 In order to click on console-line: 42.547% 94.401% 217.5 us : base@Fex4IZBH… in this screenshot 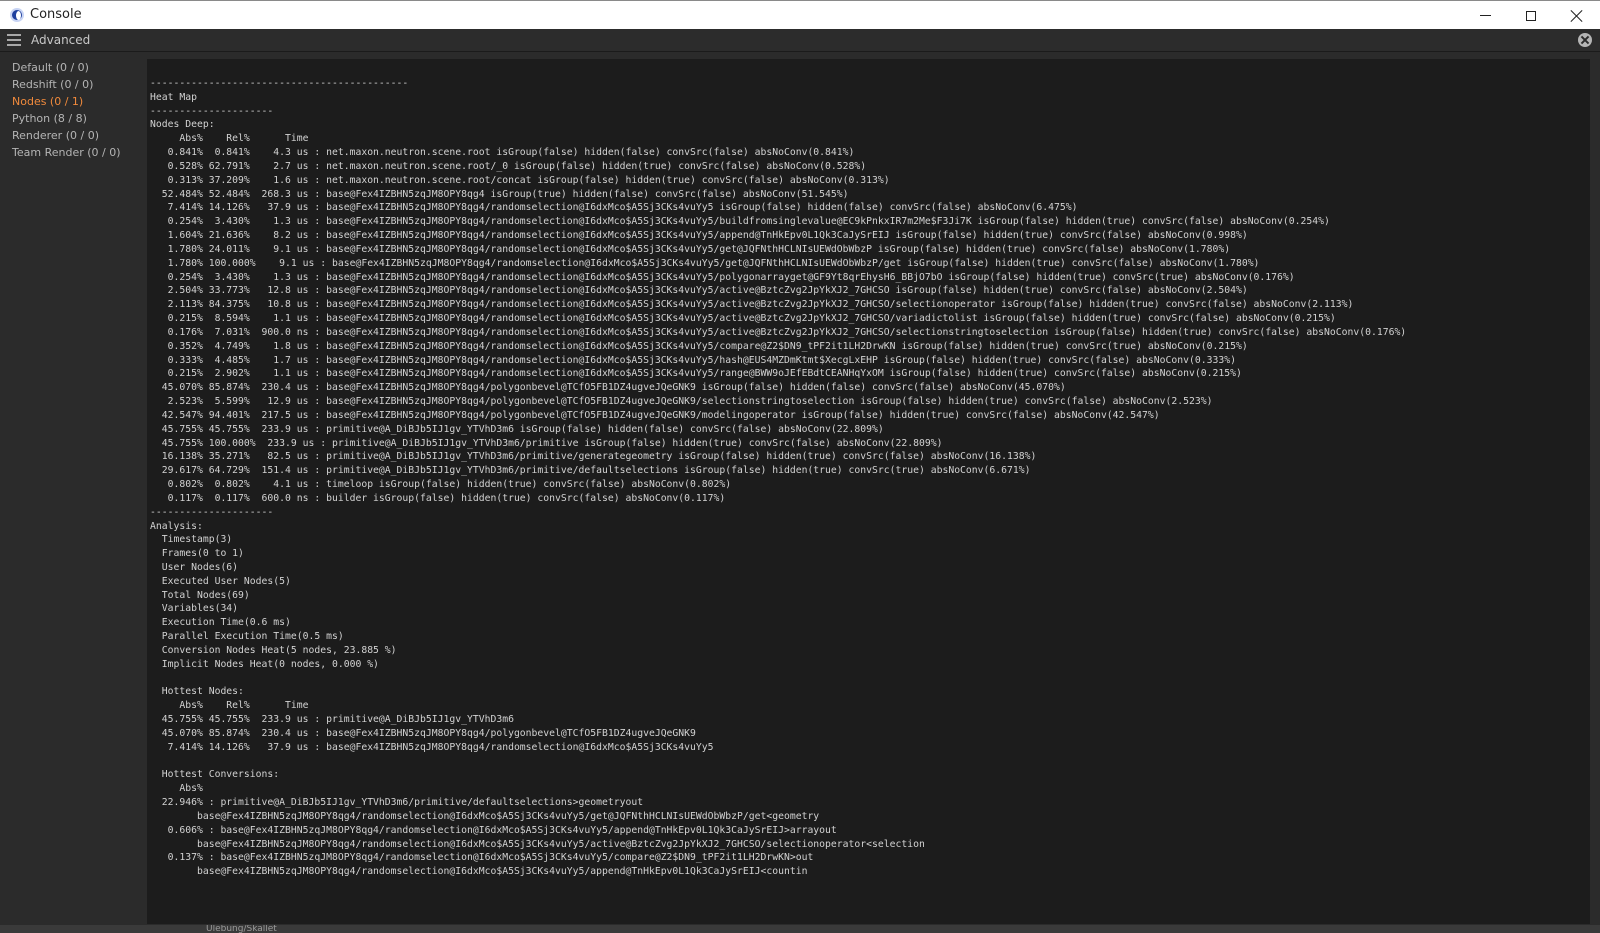, I will do `click(655, 415)`.